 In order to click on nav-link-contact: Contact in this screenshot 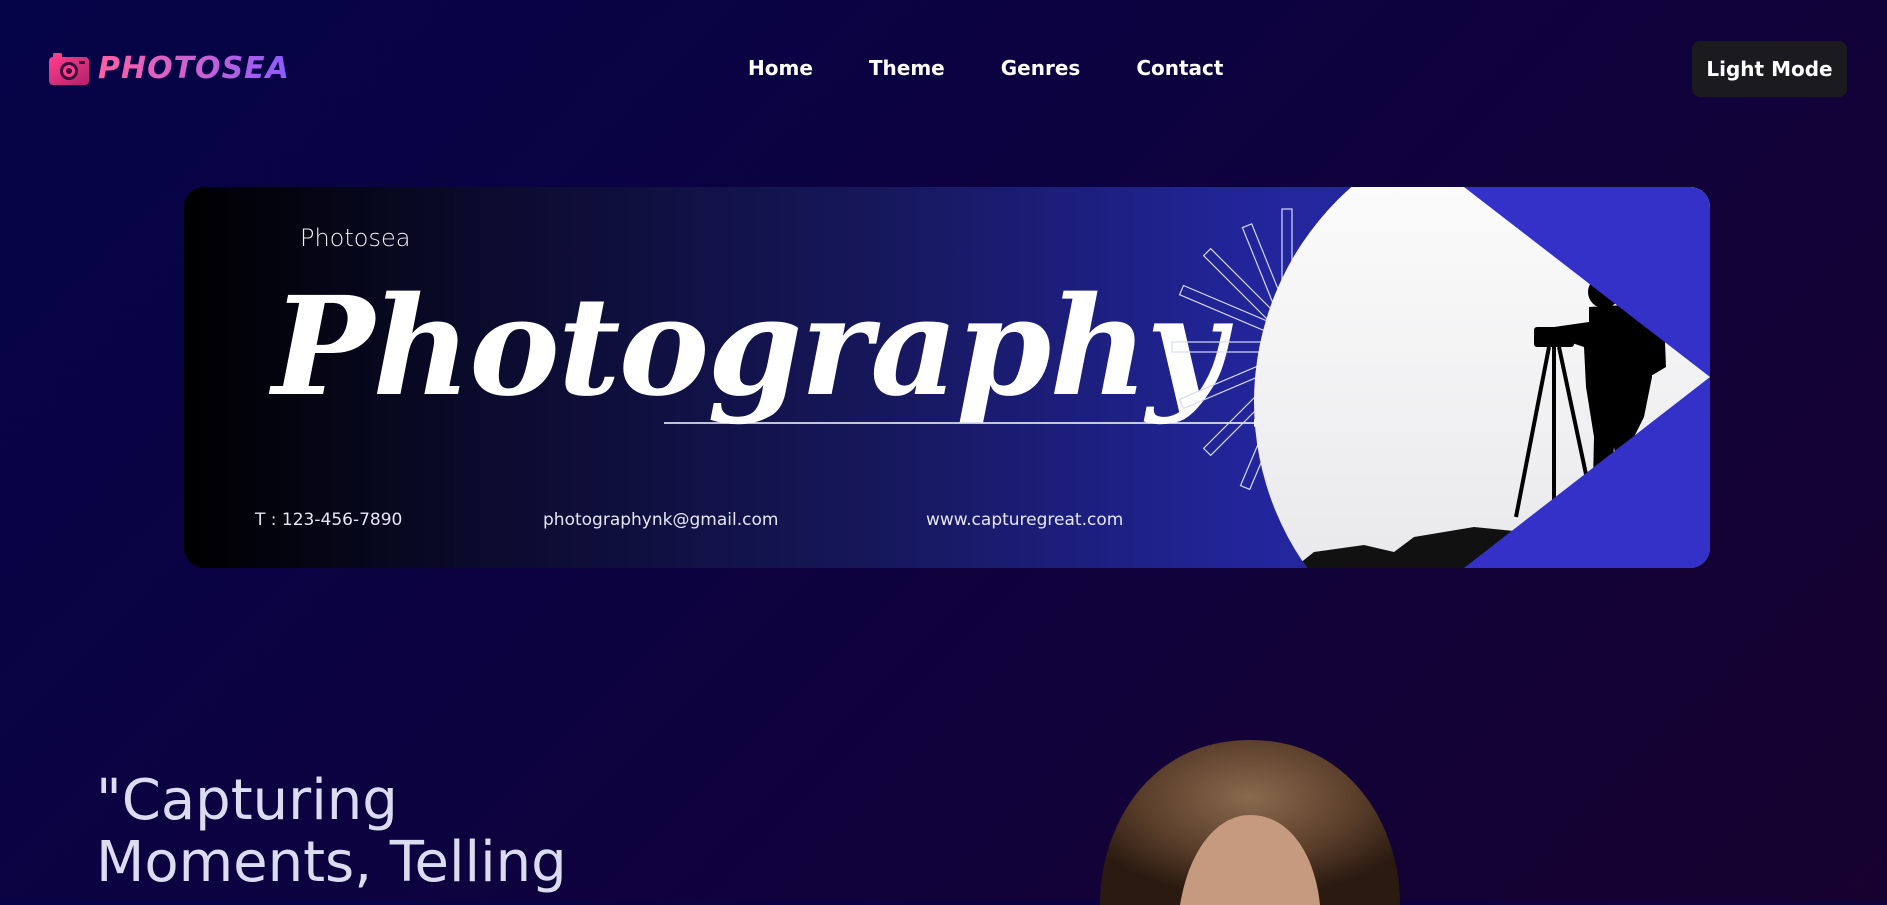, I will do `click(1179, 68)`.